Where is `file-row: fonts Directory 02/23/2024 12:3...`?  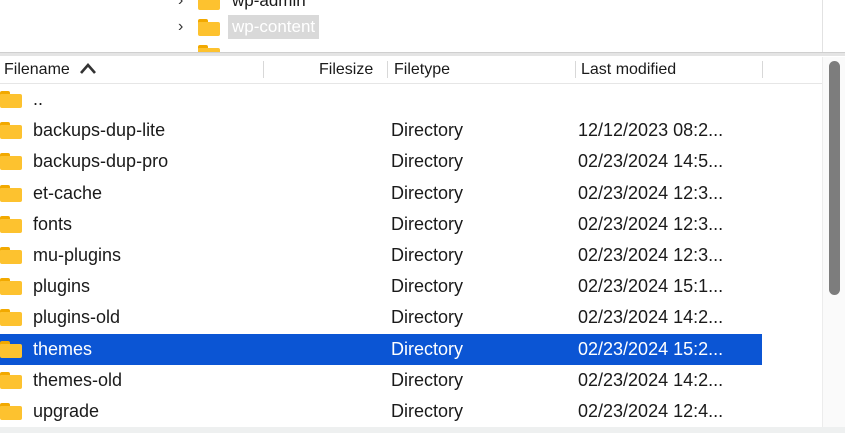
file-row: fonts Directory 02/23/2024 12:3... is located at coordinates (381, 224).